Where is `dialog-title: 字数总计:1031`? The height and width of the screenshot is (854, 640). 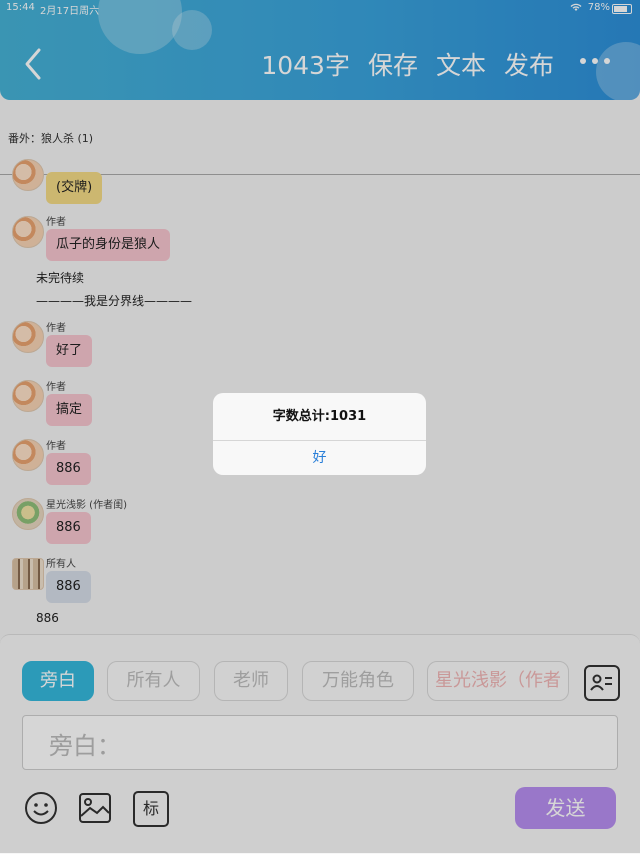
dialog-title: 字数总计:1031 is located at coordinates (319, 417).